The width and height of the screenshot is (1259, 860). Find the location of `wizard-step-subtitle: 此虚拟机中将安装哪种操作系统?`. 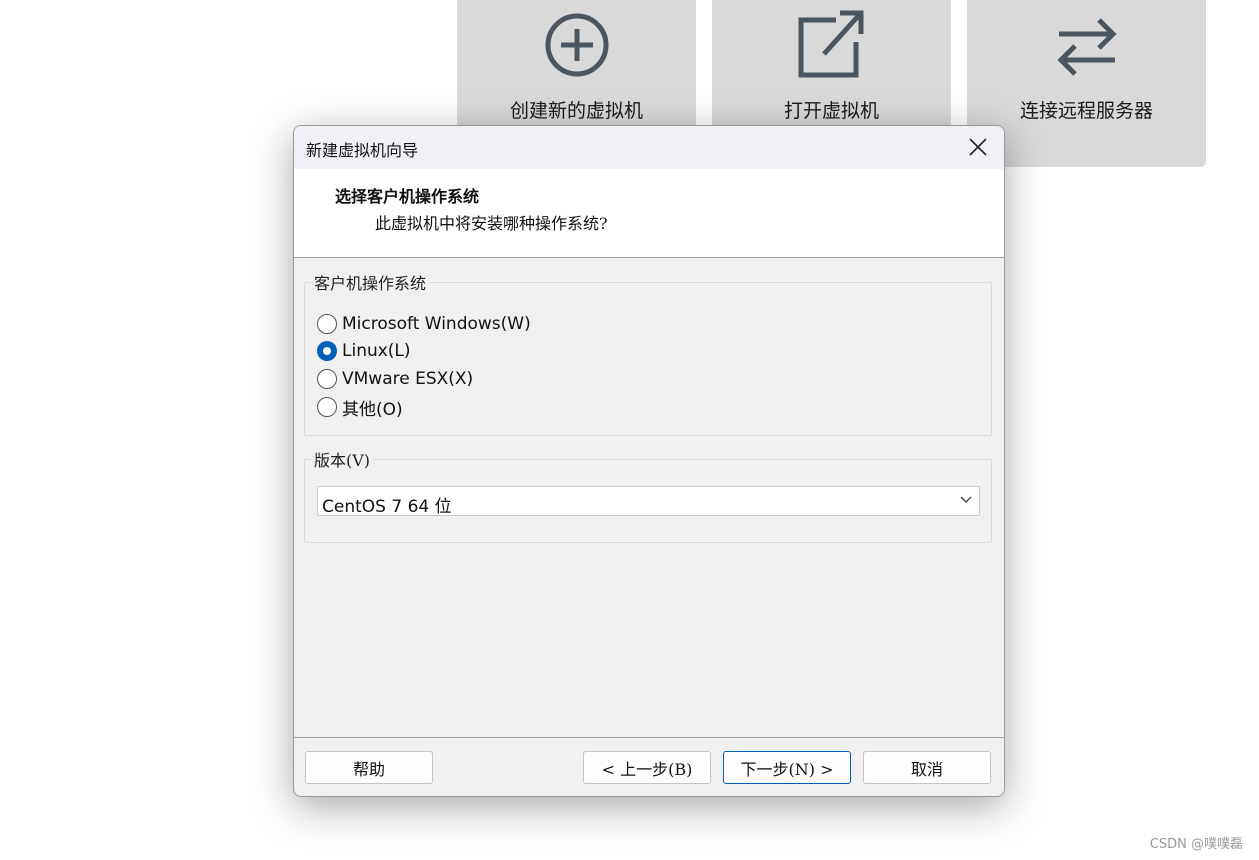

wizard-step-subtitle: 此虚拟机中将安装哪种操作系统? is located at coordinates (491, 223).